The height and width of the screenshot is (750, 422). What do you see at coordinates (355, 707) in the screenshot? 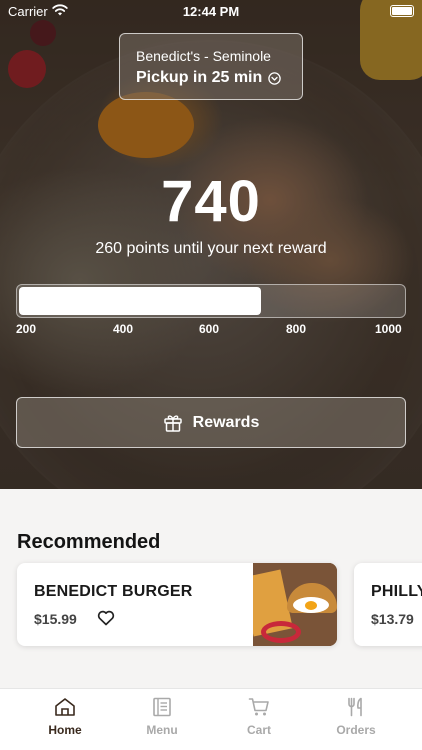
I see `fork-knife-icon` at bounding box center [355, 707].